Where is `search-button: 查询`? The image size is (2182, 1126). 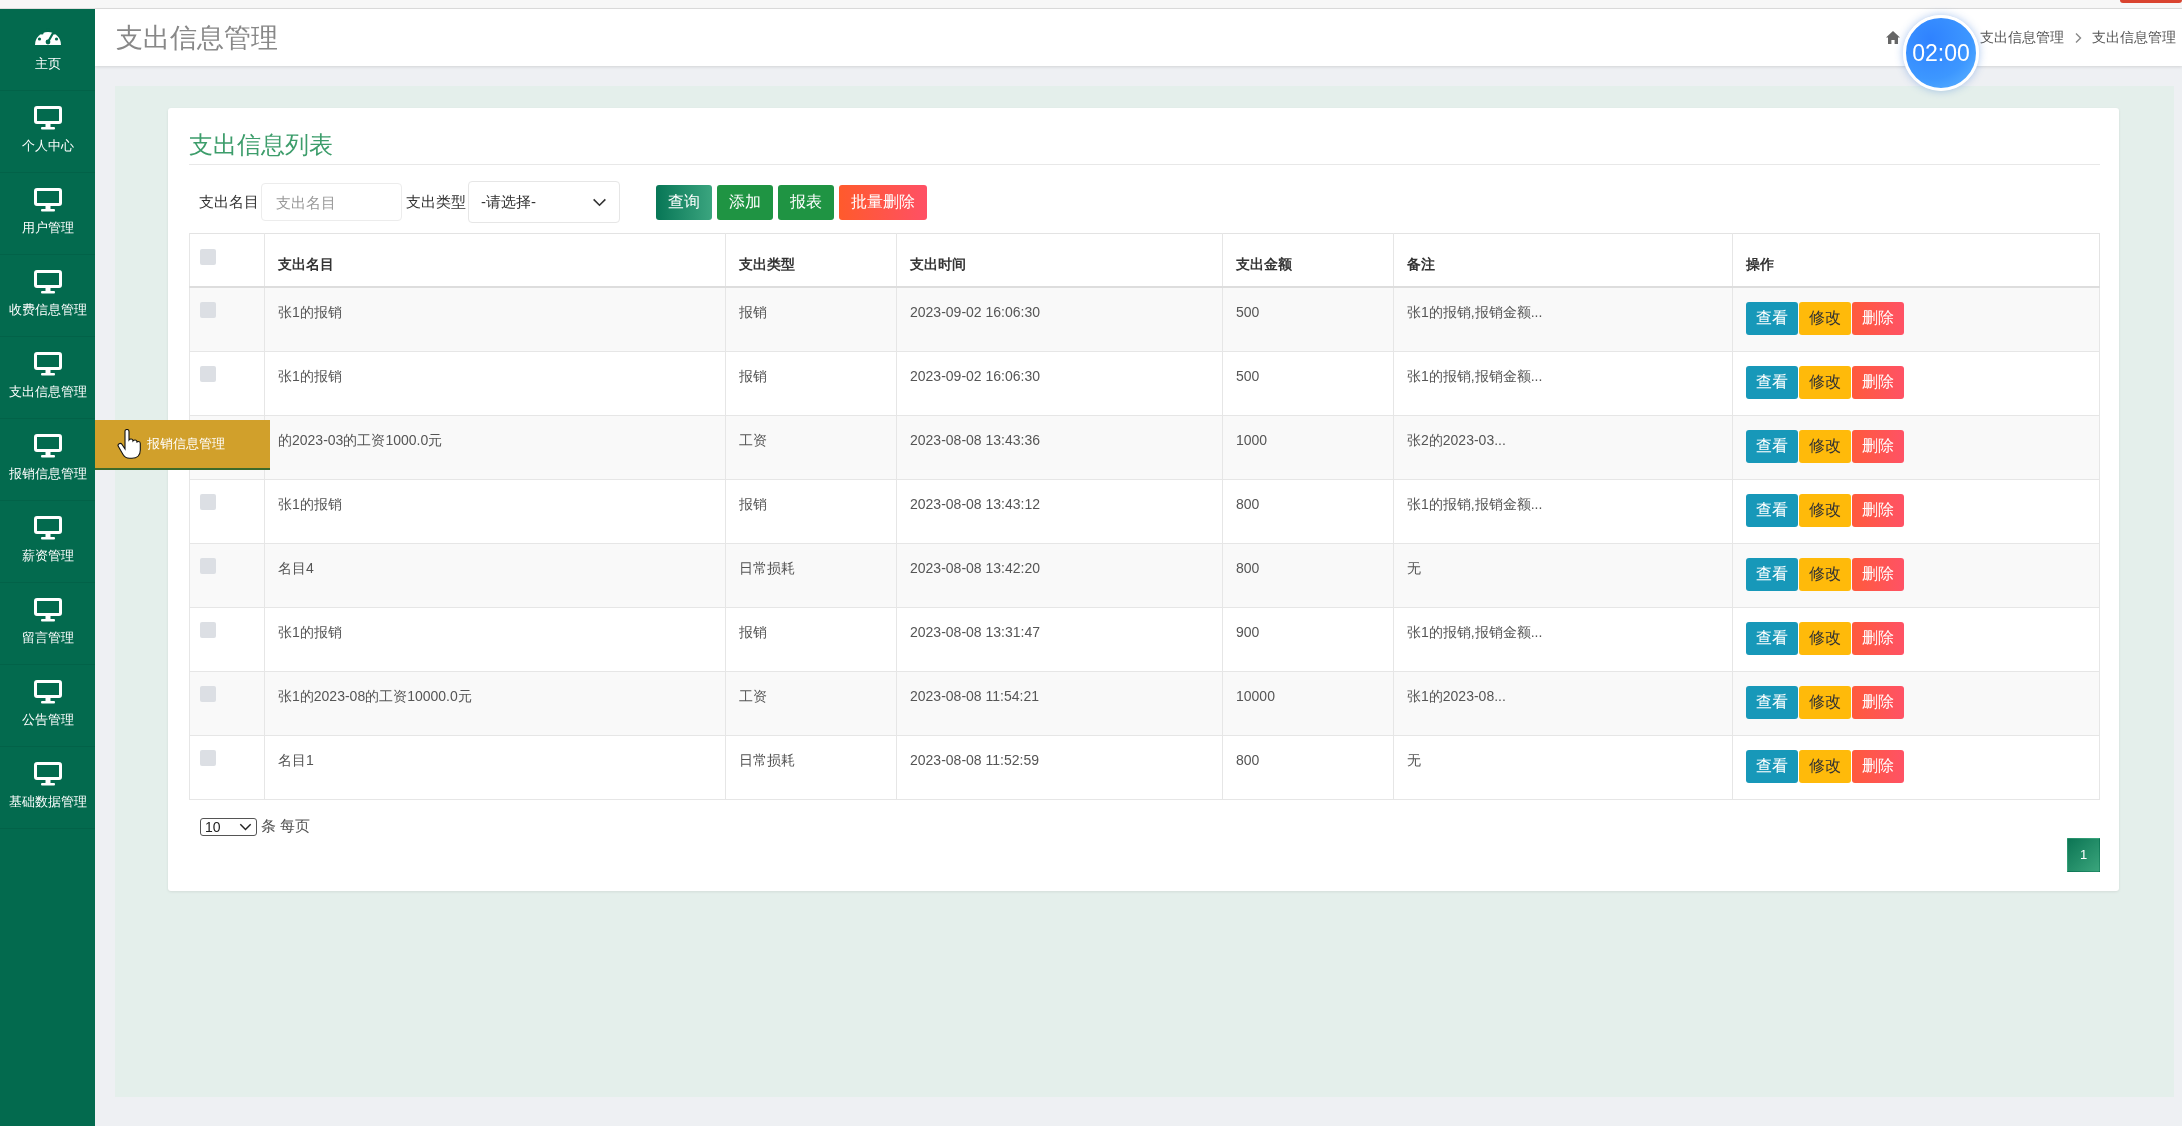 search-button: 查询 is located at coordinates (684, 202).